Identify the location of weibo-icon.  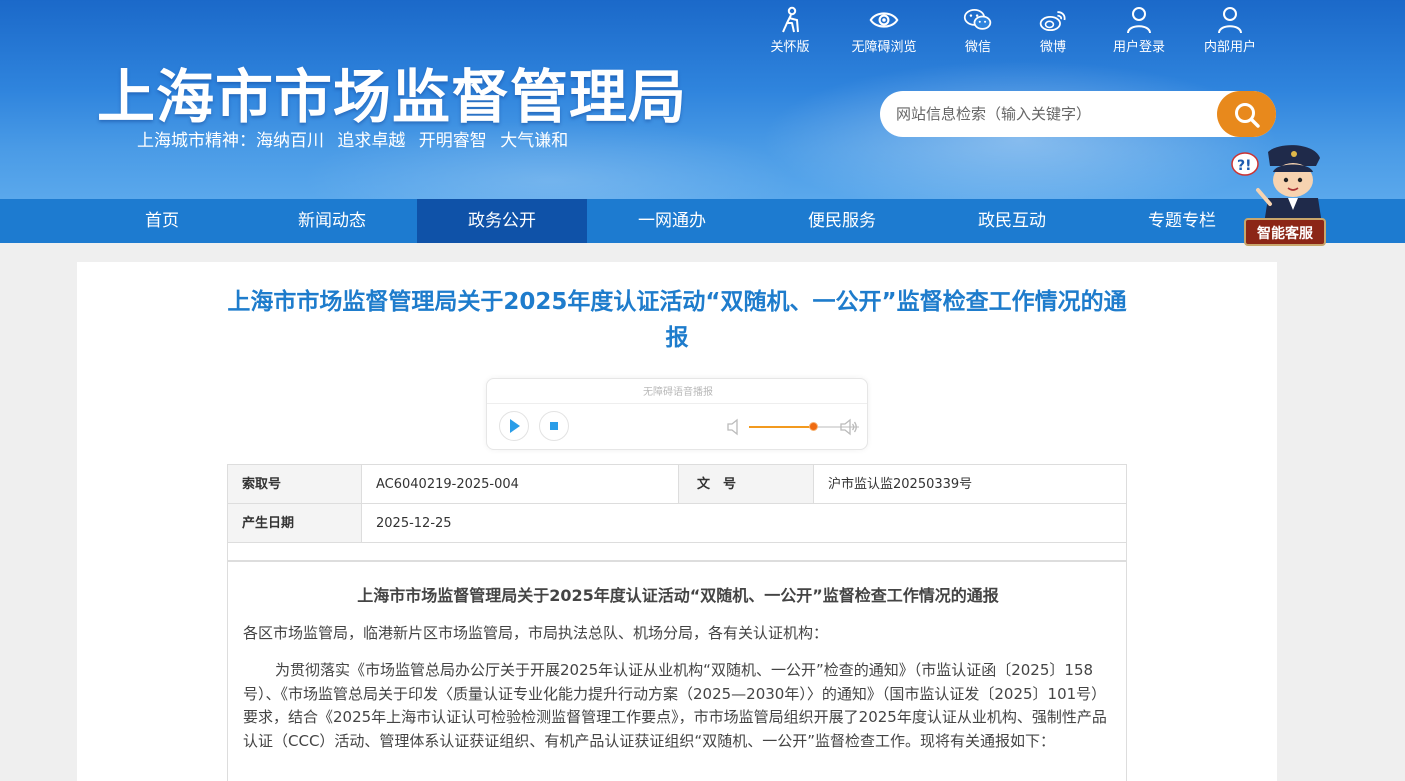
(1052, 21).